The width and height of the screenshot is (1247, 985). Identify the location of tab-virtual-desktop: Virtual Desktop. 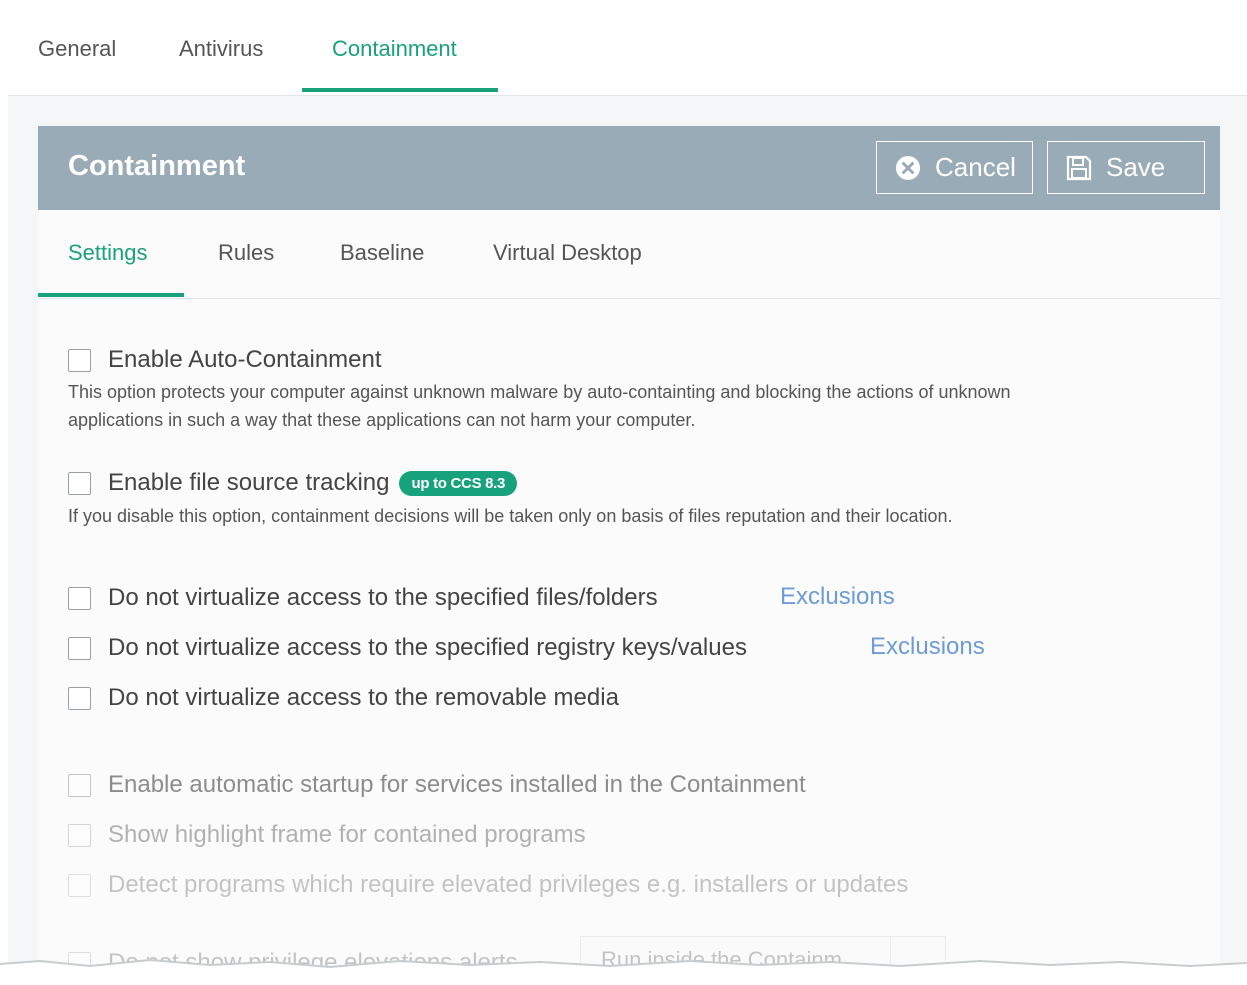
(567, 253).